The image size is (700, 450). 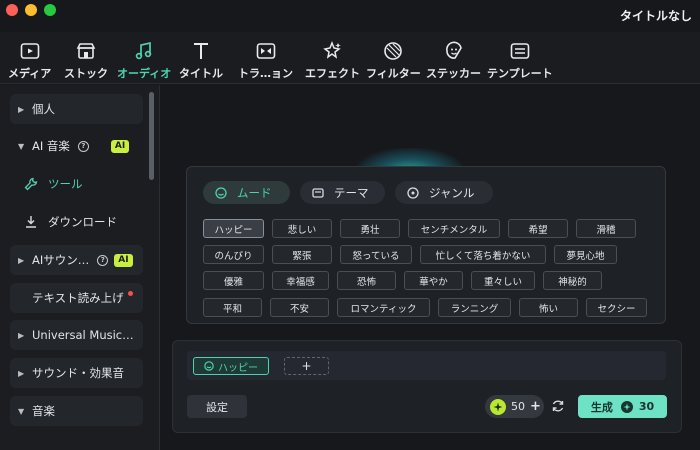 I want to click on mood-chip: 怒っている, so click(x=376, y=254).